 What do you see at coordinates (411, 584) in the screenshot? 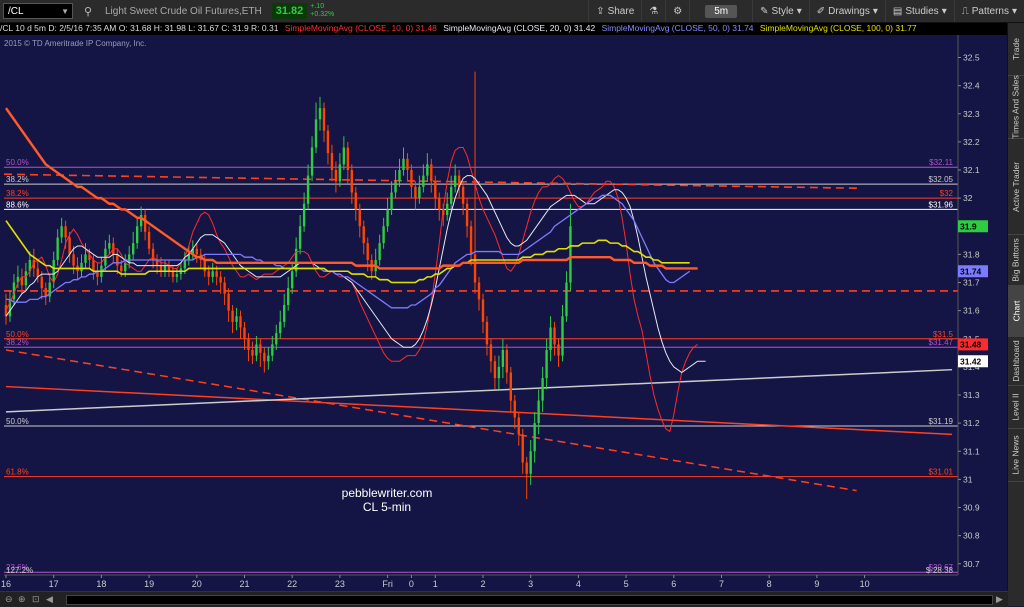
I see `x-tick-label: 0` at bounding box center [411, 584].